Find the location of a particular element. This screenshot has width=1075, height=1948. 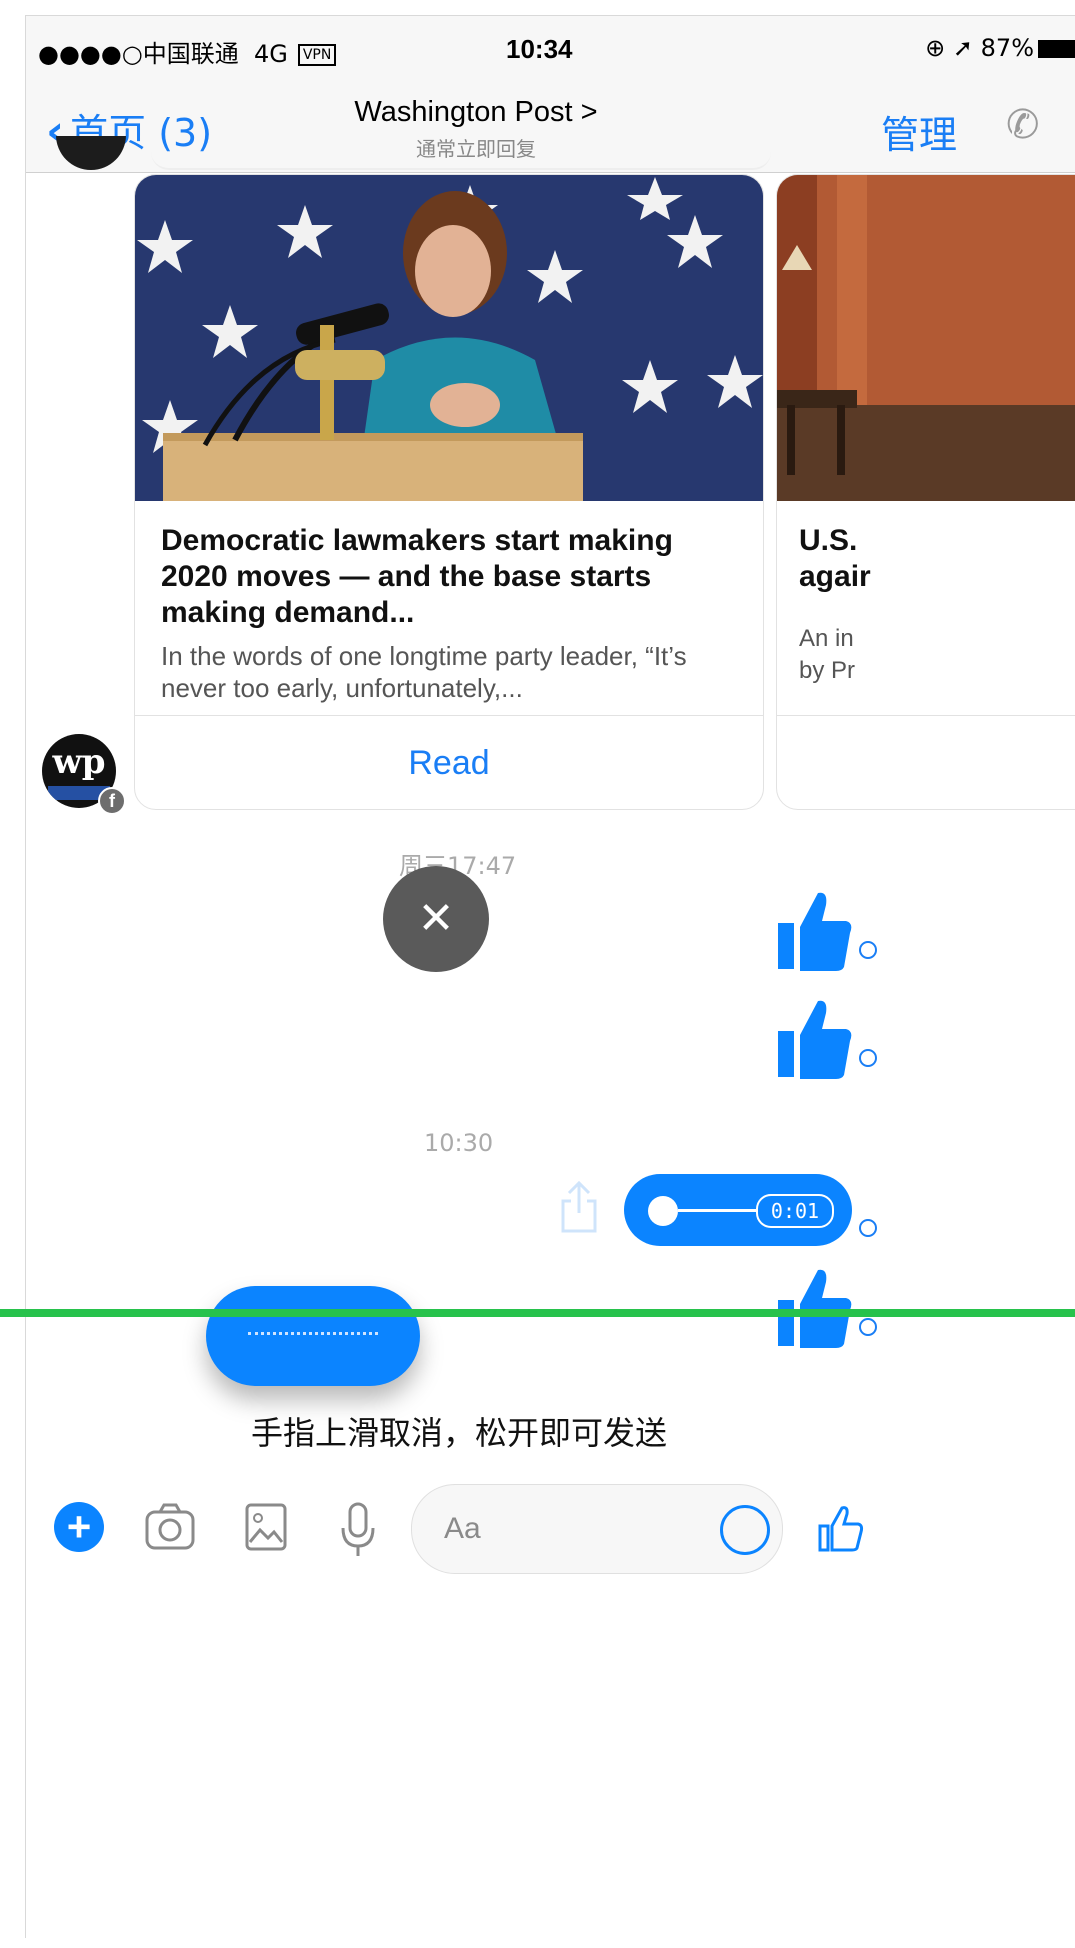

voice-progress-line is located at coordinates (718, 1210).